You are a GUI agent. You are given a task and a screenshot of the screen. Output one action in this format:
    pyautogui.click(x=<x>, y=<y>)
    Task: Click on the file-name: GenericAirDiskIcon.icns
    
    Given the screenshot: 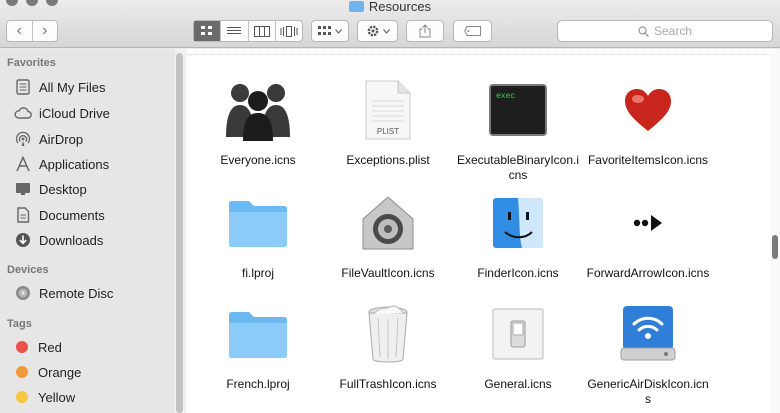 What is the action you would take?
    pyautogui.click(x=648, y=391)
    